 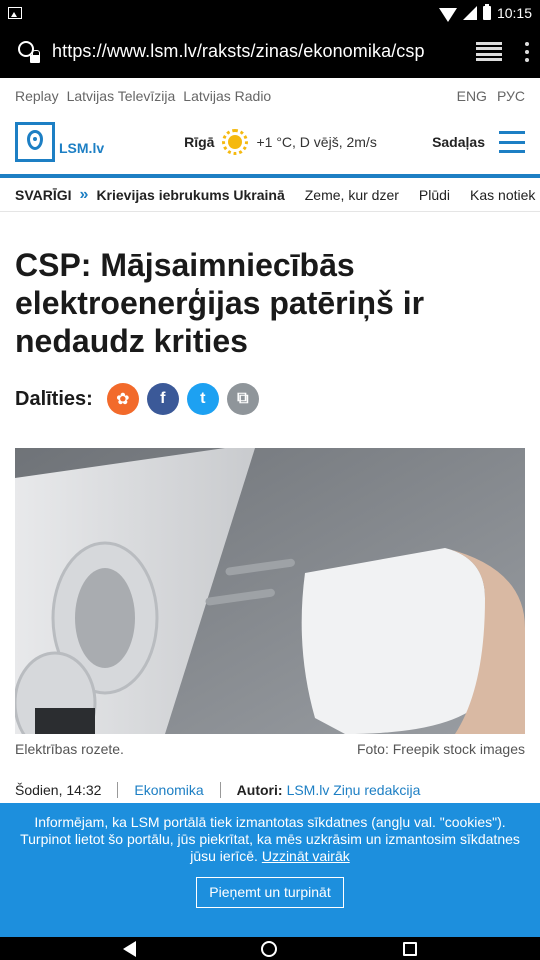 I want to click on double-chevron-icon: », so click(x=84, y=194).